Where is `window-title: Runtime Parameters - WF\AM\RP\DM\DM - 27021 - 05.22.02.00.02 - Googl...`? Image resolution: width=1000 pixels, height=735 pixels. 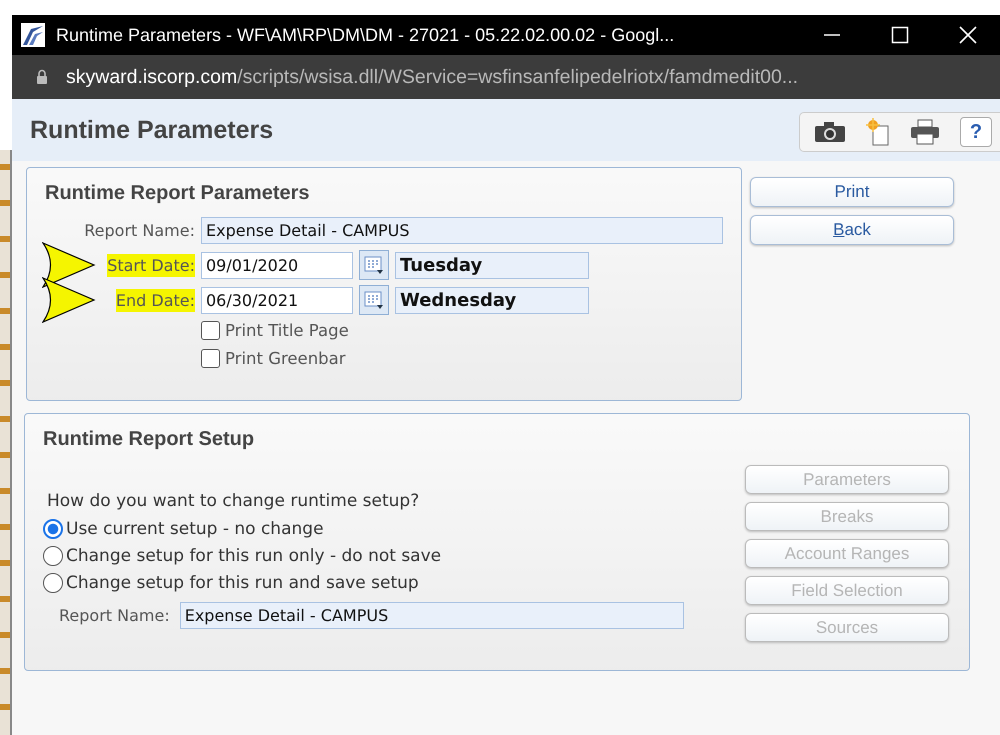
window-title: Runtime Parameters - WF\AM\RP\DM\DM - 27021 - 05.22.02.00.02 - Googl... is located at coordinates (366, 35).